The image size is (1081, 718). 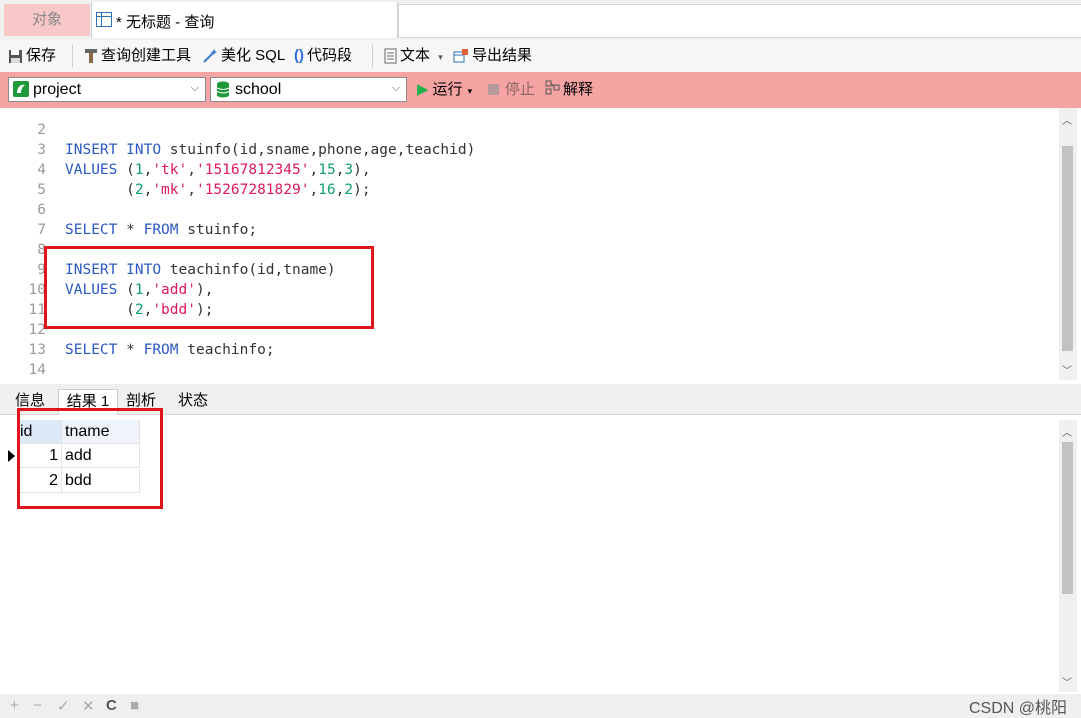 I want to click on code-line: 12, so click(x=529, y=330).